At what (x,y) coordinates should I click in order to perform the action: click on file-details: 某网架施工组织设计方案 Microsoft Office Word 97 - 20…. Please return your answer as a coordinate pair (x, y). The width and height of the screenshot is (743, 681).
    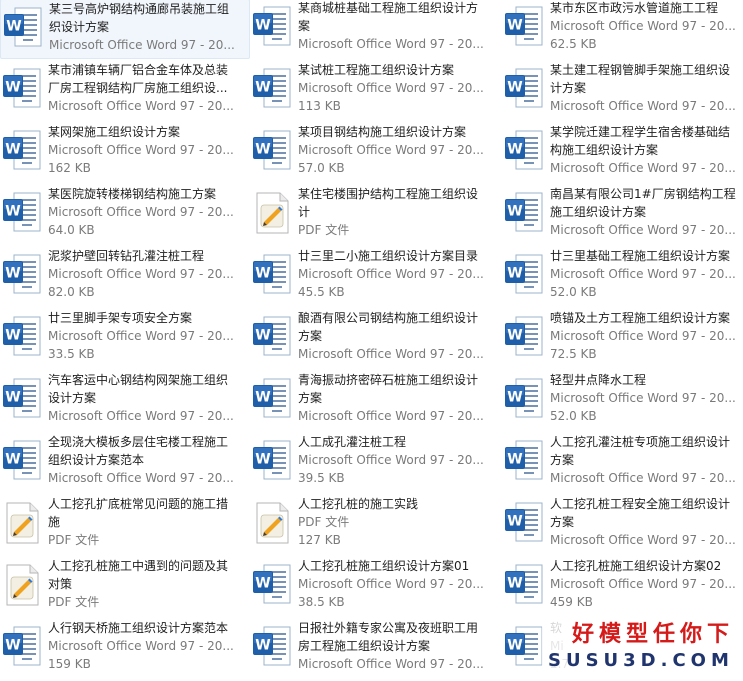
    Looking at the image, I should click on (144, 150).